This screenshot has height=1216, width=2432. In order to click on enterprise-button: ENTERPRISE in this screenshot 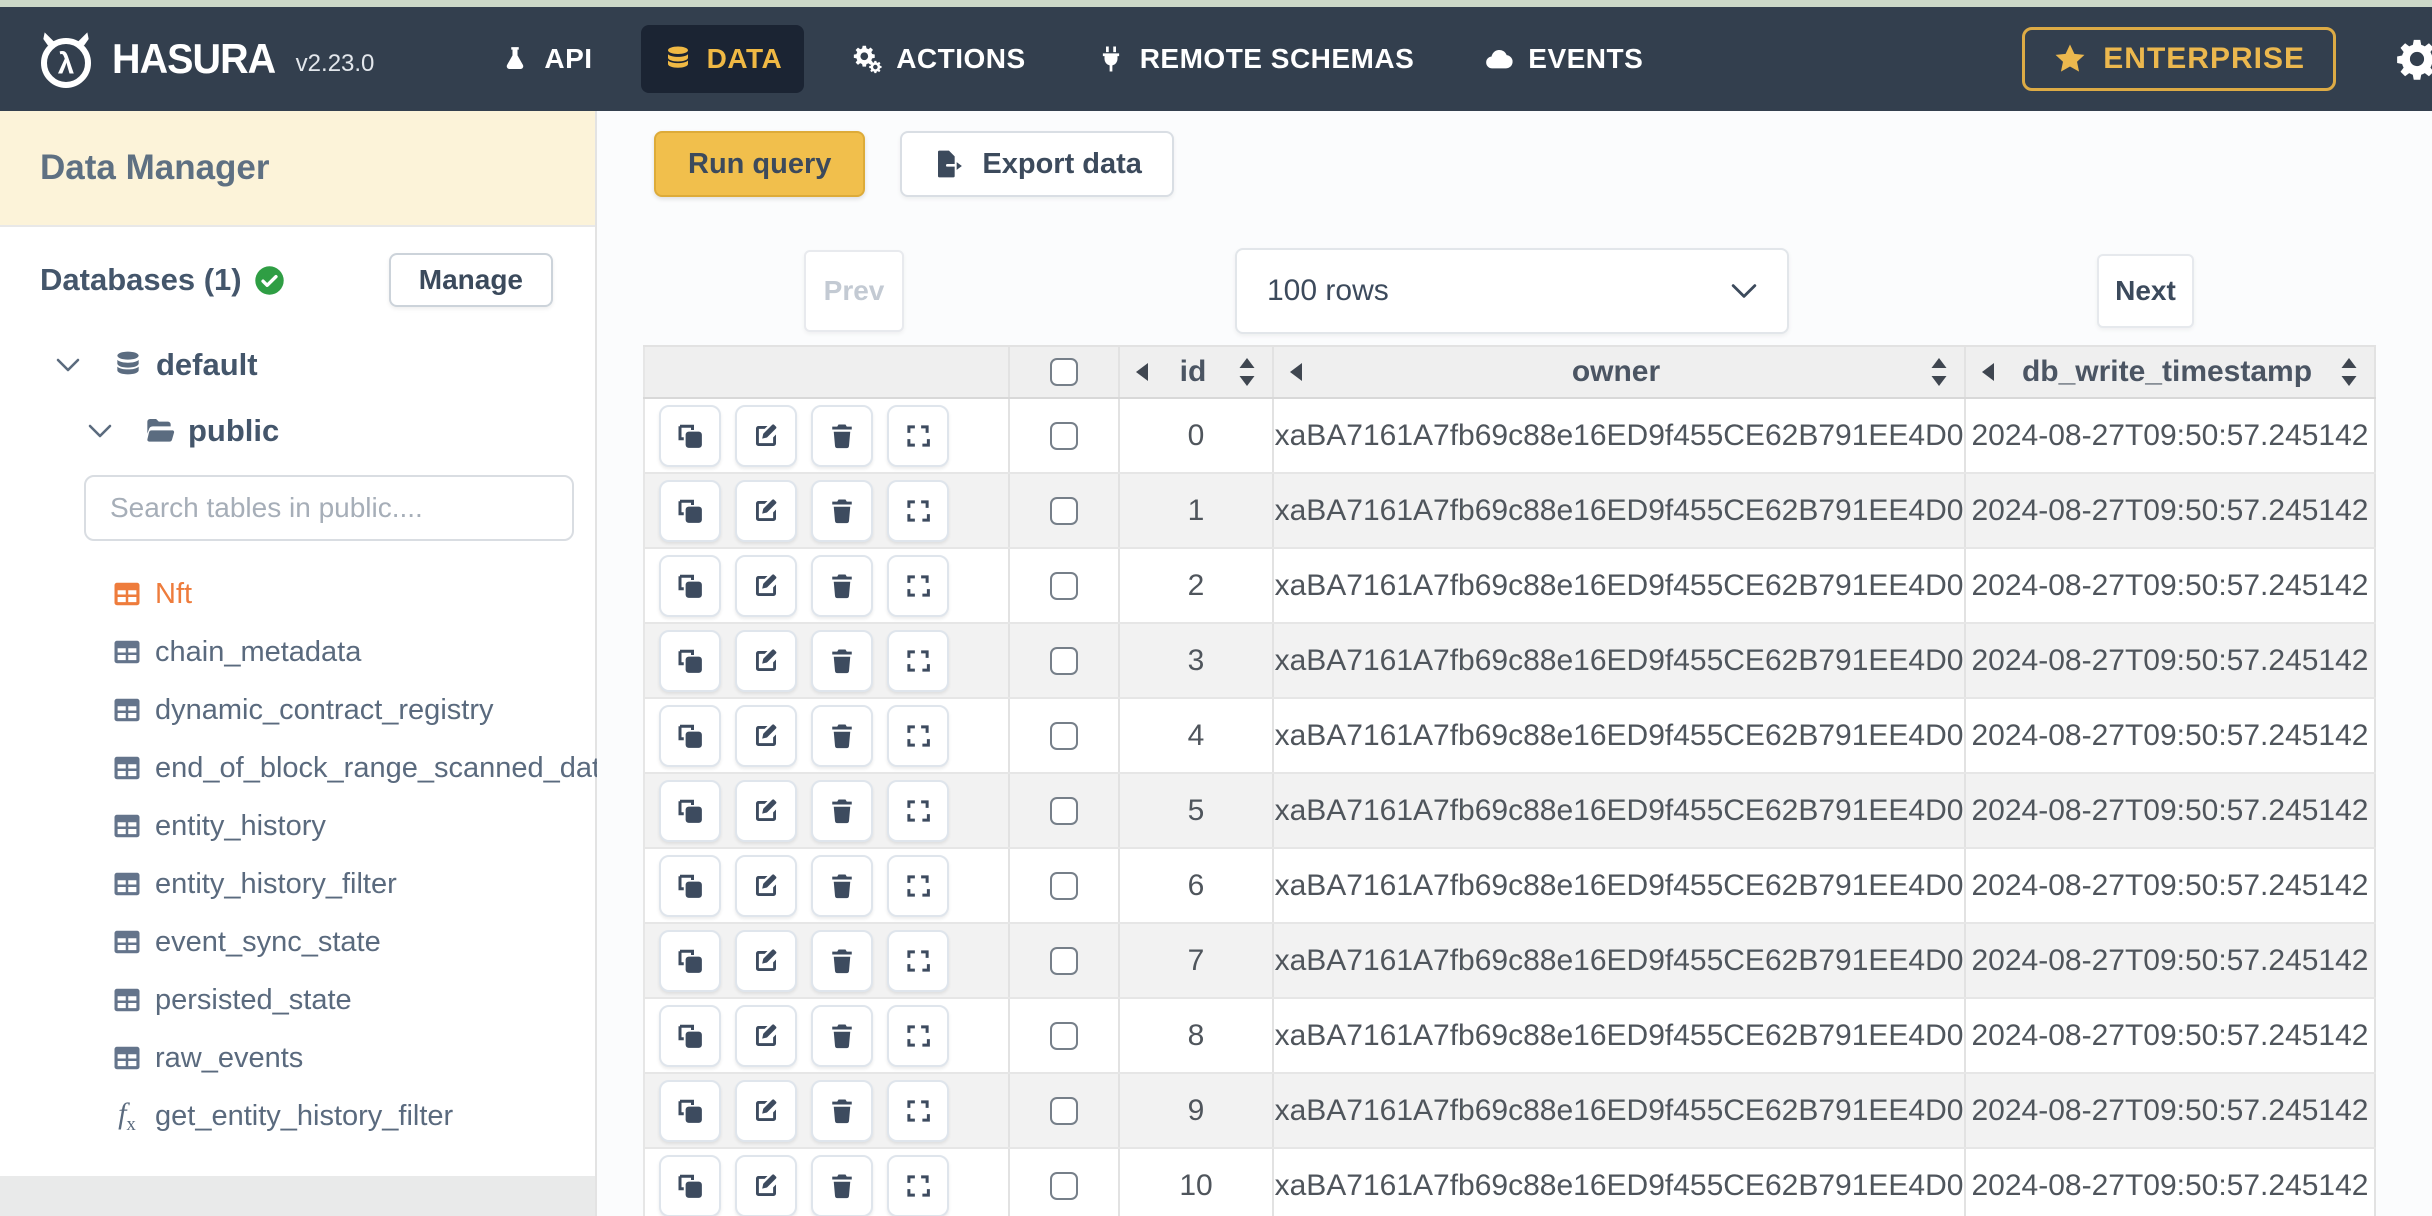, I will do `click(2179, 59)`.